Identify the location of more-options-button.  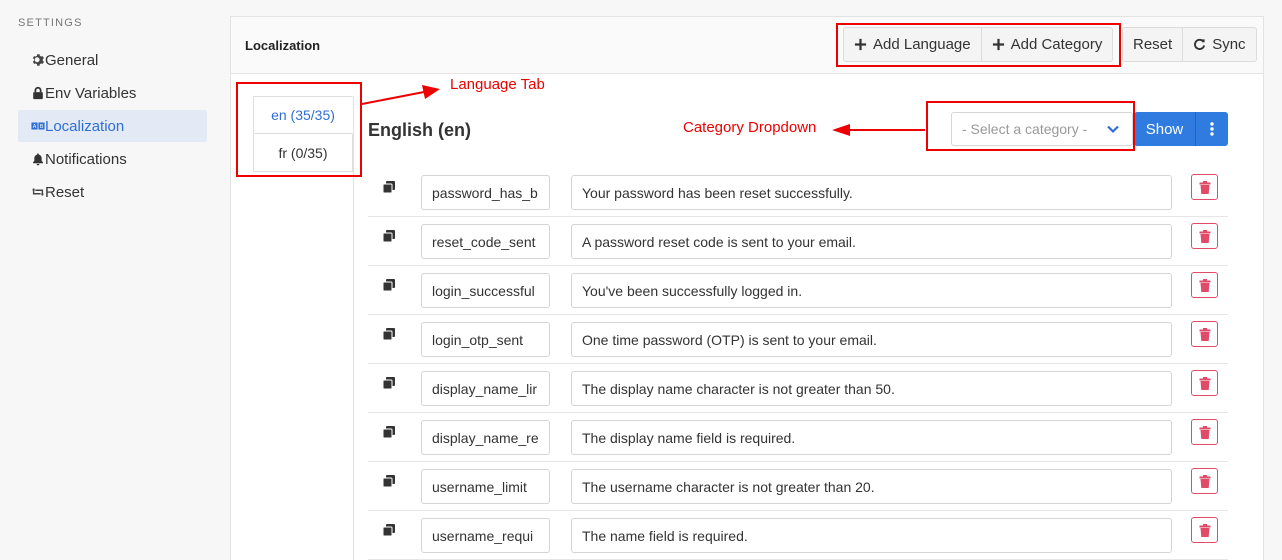
(1212, 129).